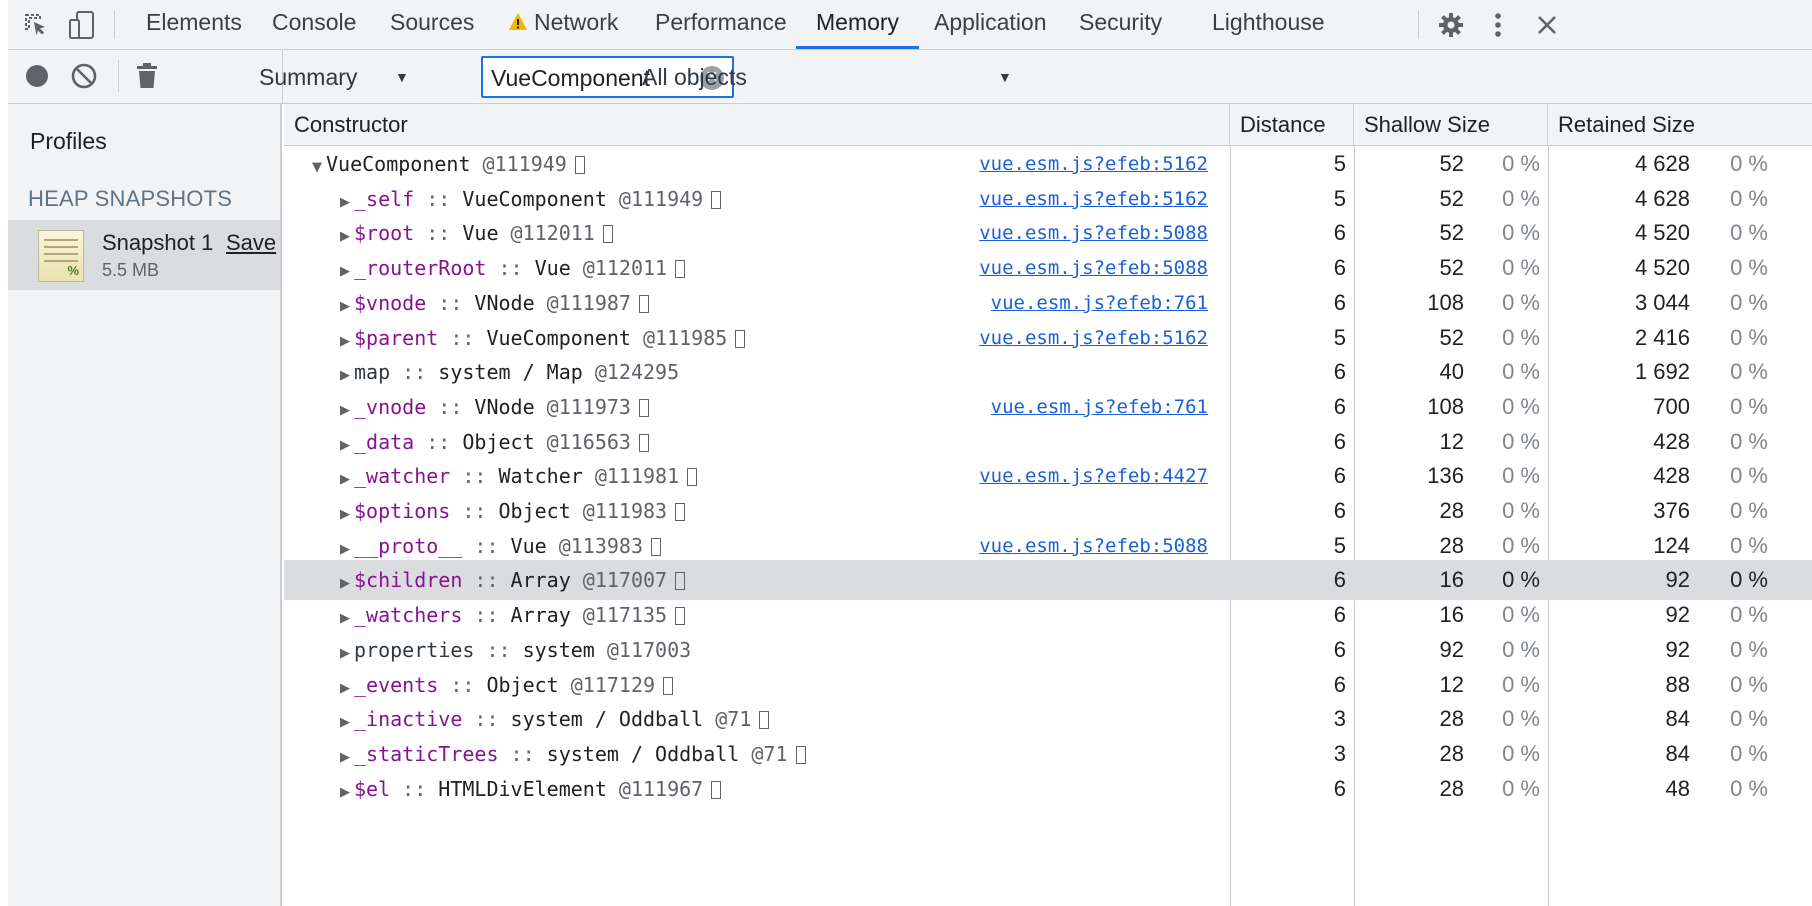  Describe the element at coordinates (619, 511) in the screenshot. I see `object-id: @111983` at that location.